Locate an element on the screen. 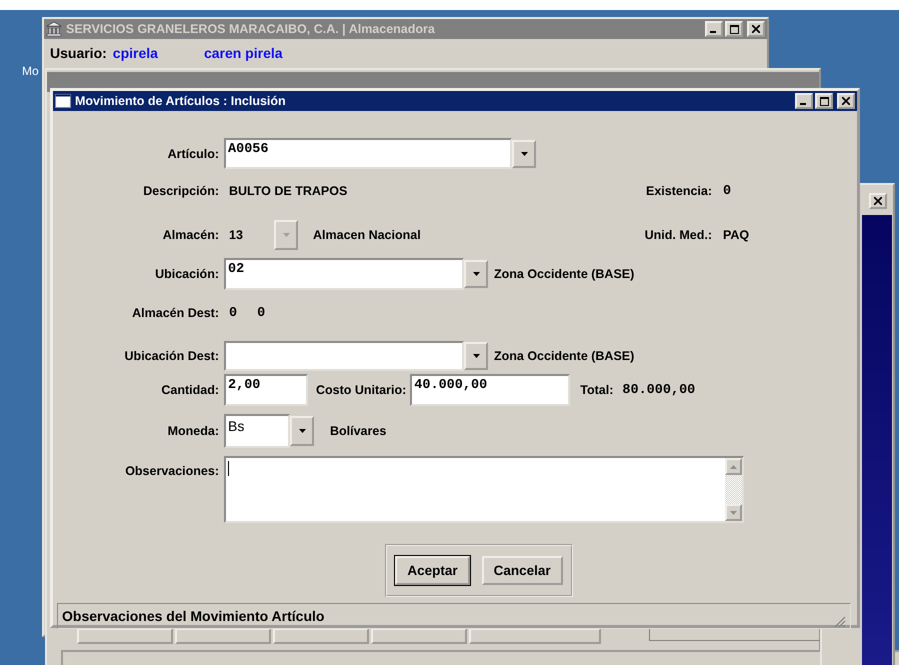 Image resolution: width=899 pixels, height=665 pixels. currency-combo-field: Bs is located at coordinates (257, 431).